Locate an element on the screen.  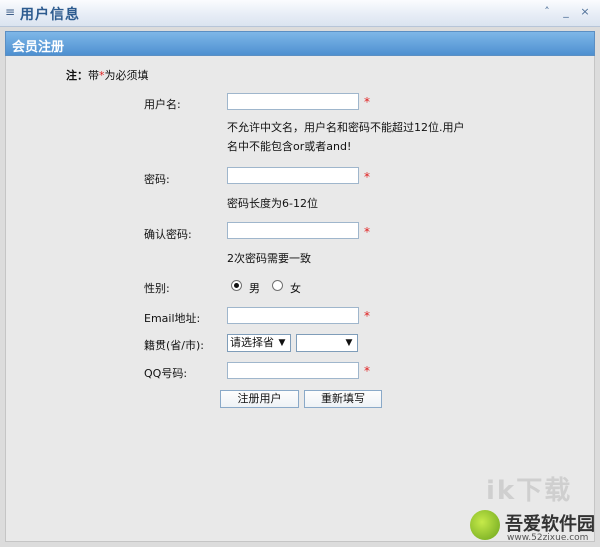
username-hint: 不允许中文名，用户名和密码不能超过12位.用户名中不能包含or或者and! is located at coordinates (346, 137).